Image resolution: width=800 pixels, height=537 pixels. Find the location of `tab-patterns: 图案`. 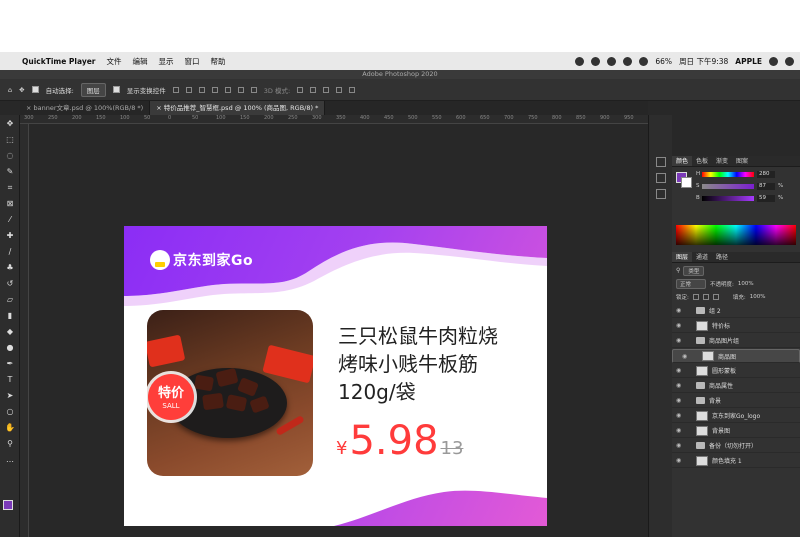

tab-patterns: 图案 is located at coordinates (742, 161).